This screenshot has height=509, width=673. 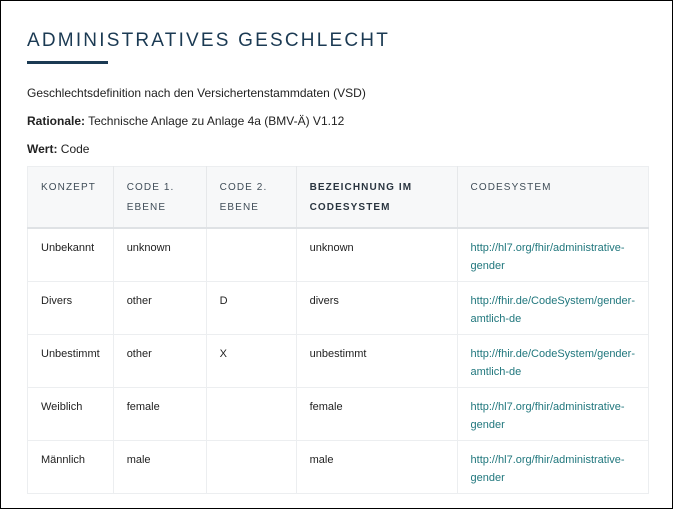 I want to click on cell-code-2: X, so click(x=251, y=361).